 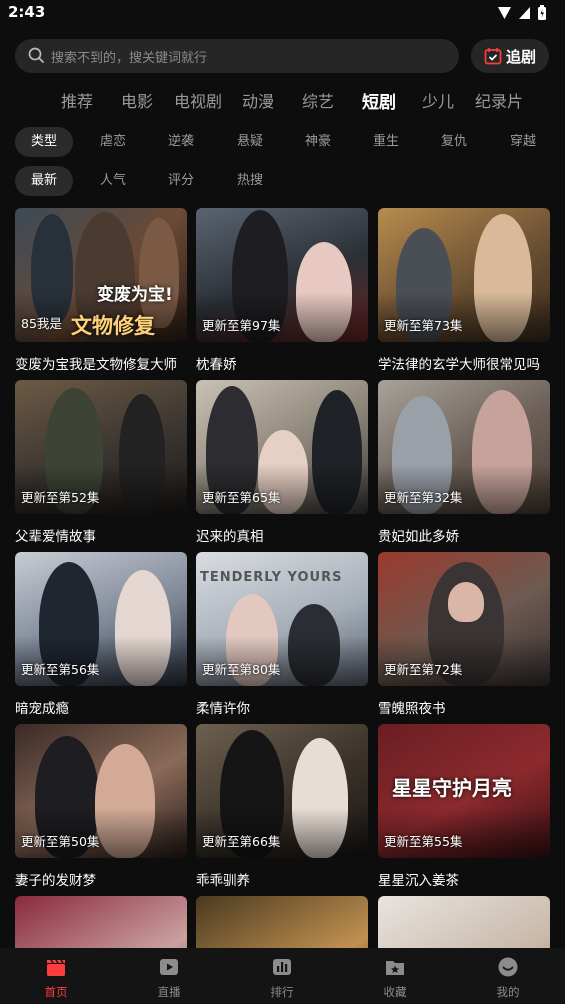 I want to click on poster-title: 文物修复, so click(x=113, y=326).